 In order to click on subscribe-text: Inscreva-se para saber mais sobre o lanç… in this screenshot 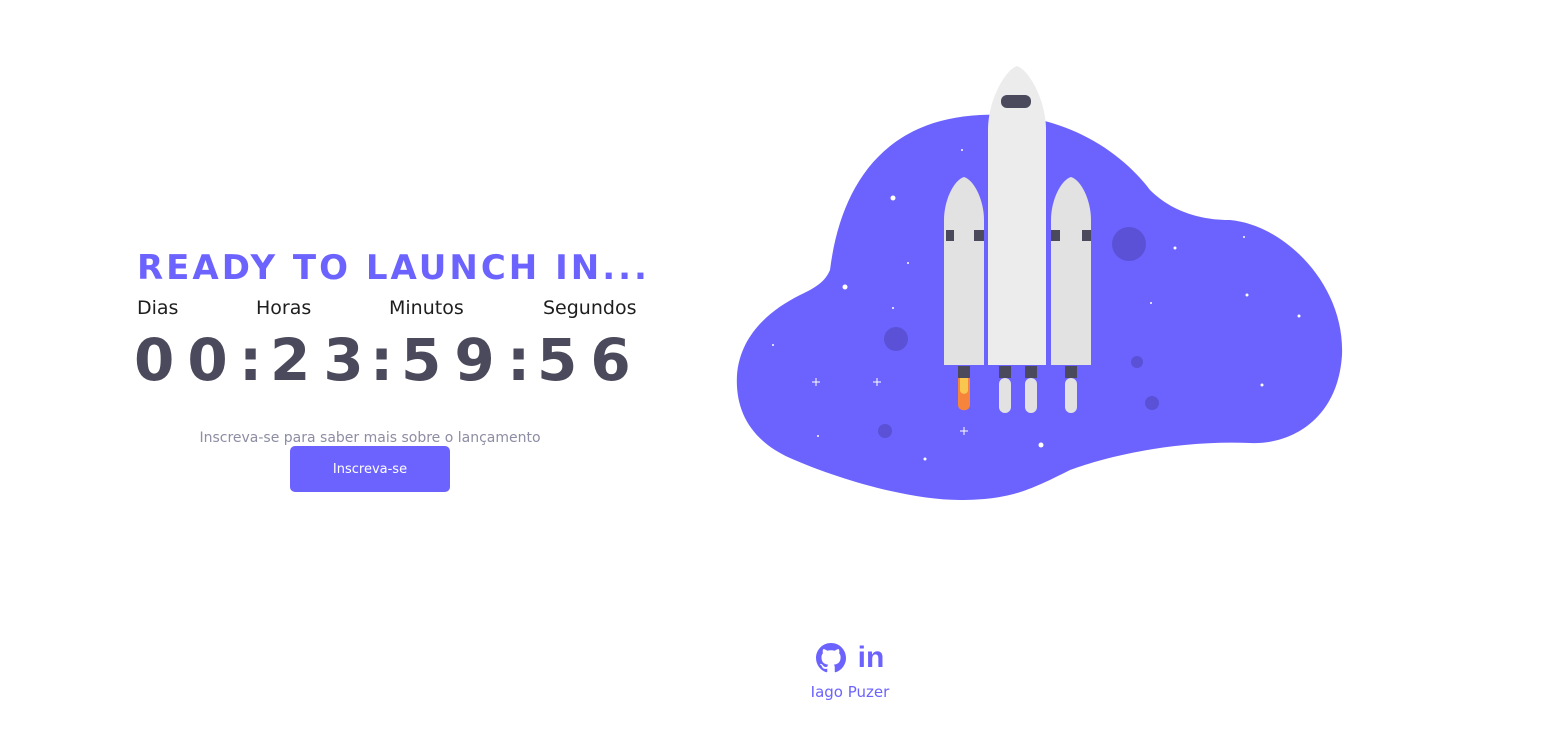, I will do `click(370, 438)`.